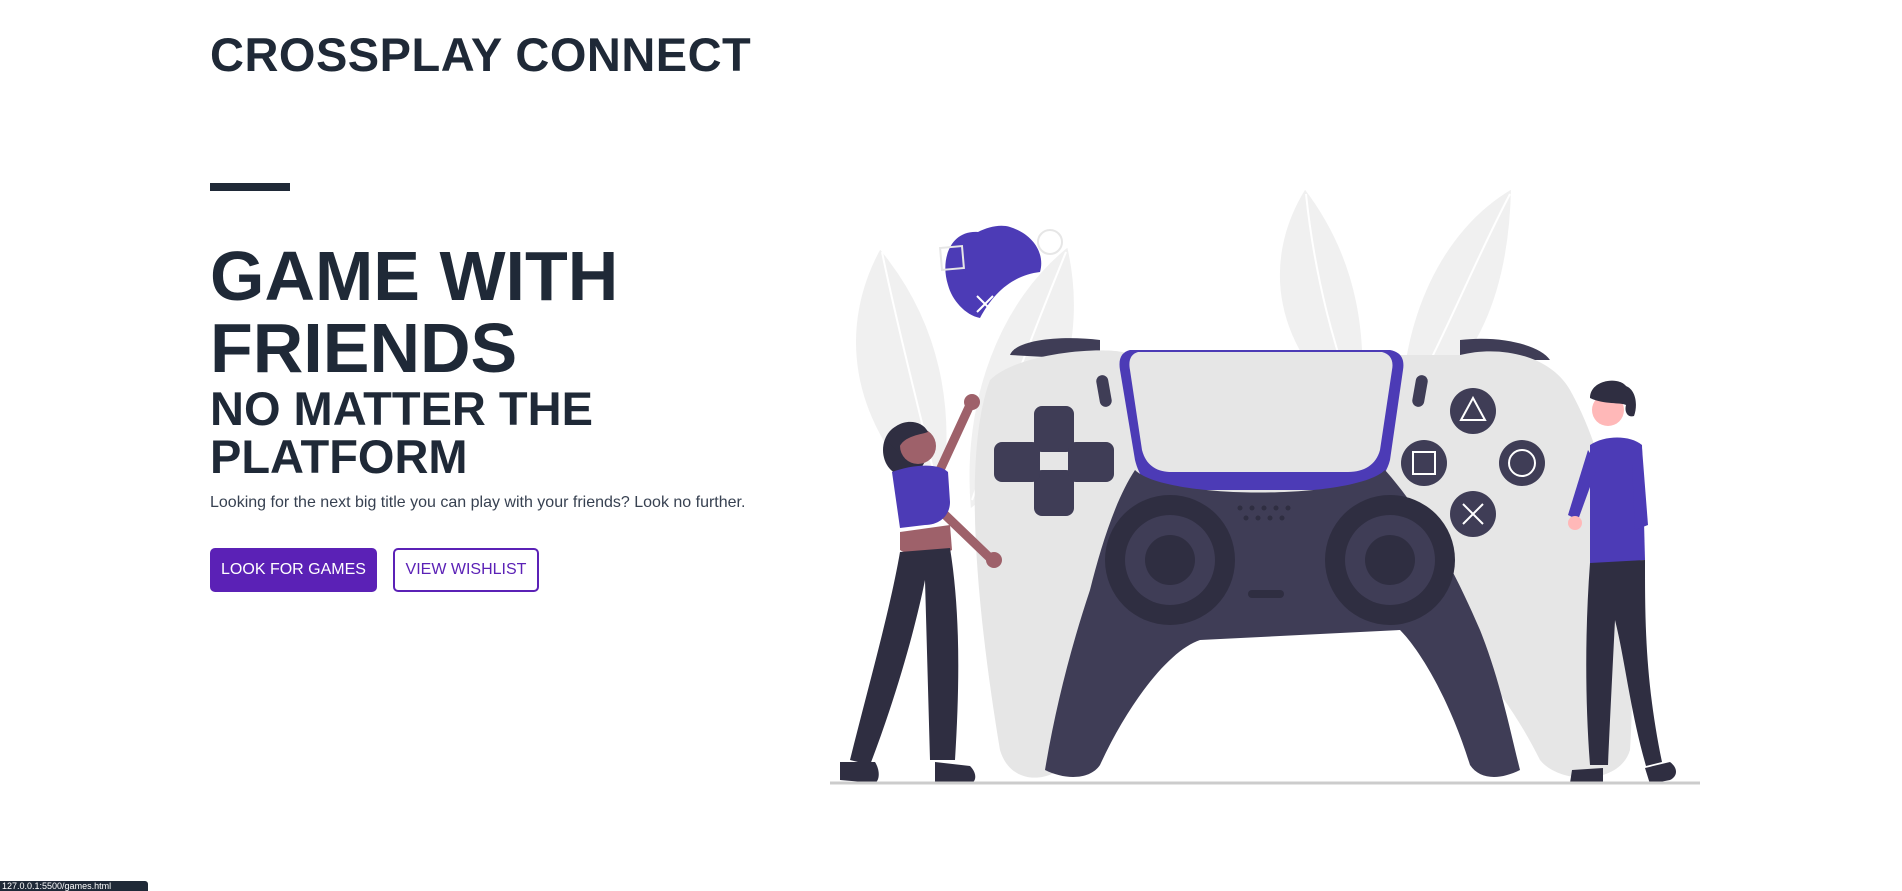 The image size is (1902, 891). What do you see at coordinates (250, 187) in the screenshot?
I see `accent-bar` at bounding box center [250, 187].